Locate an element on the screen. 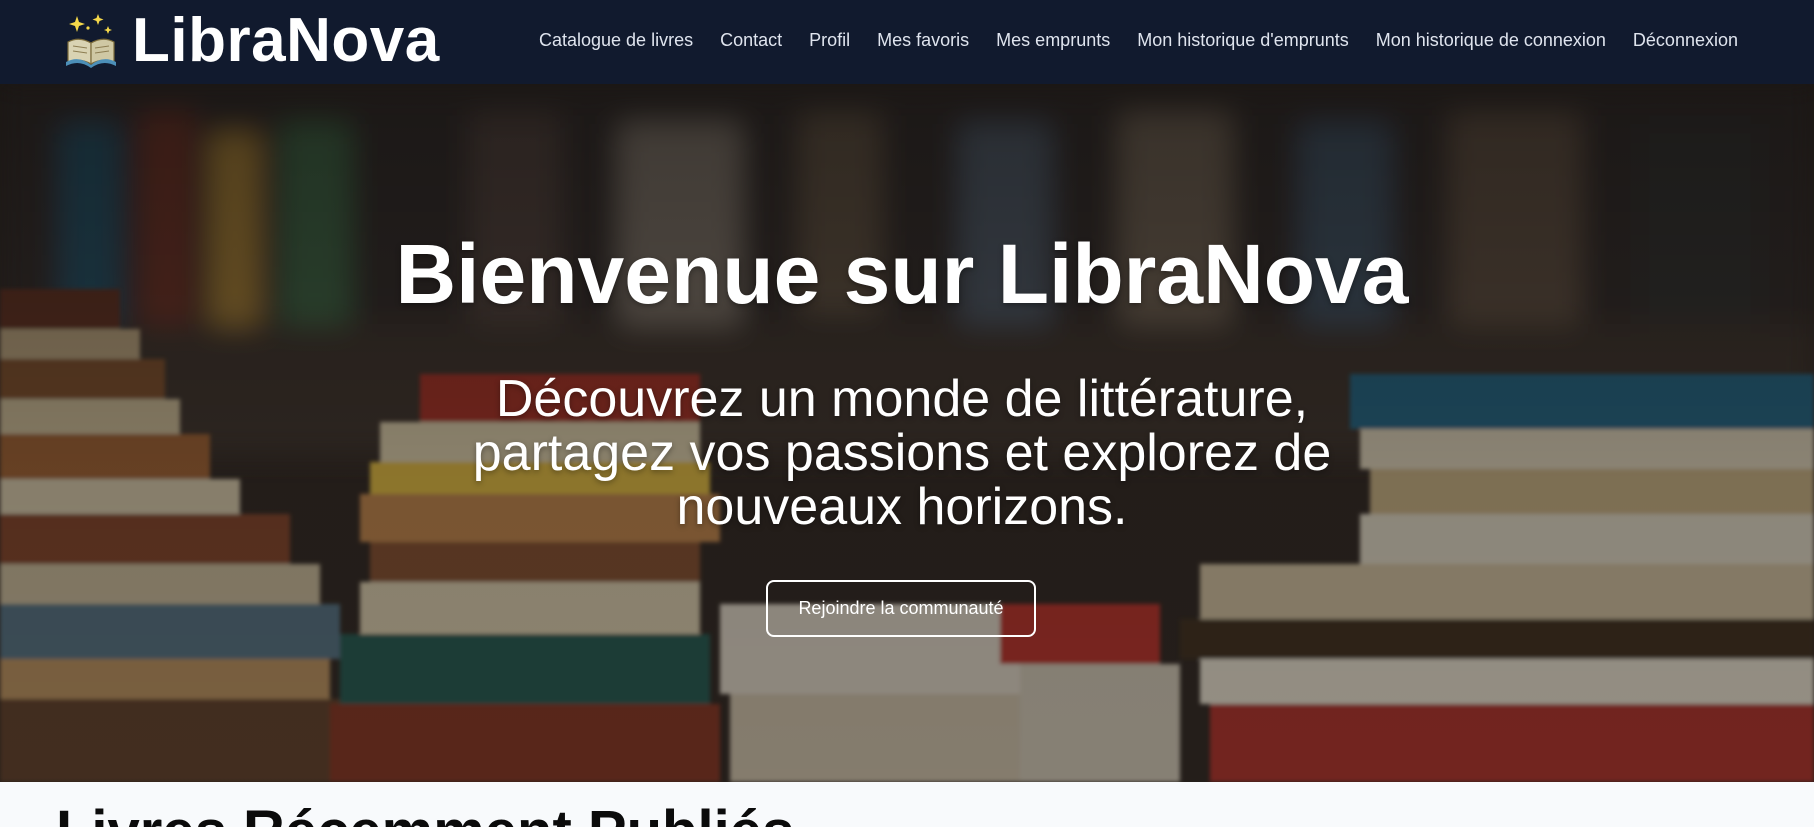  recent-books-section: Livres Récemment Publiés is located at coordinates (907, 804).